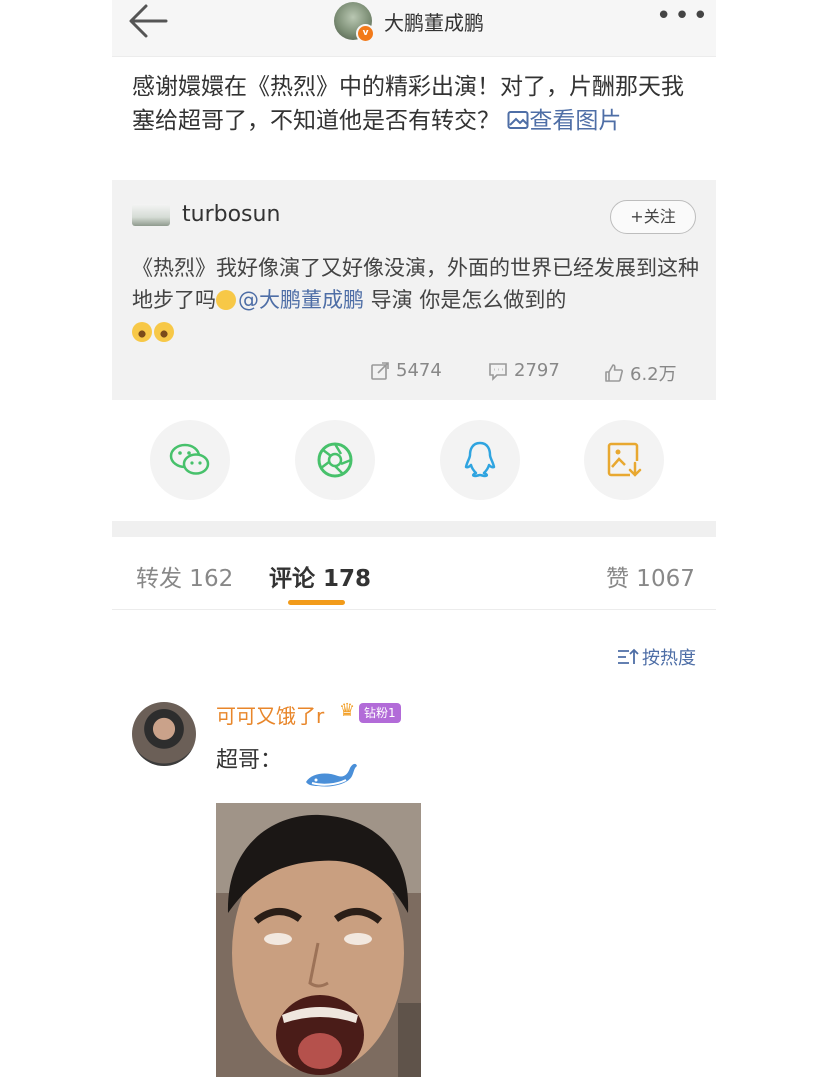  I want to click on share-row, so click(414, 460).